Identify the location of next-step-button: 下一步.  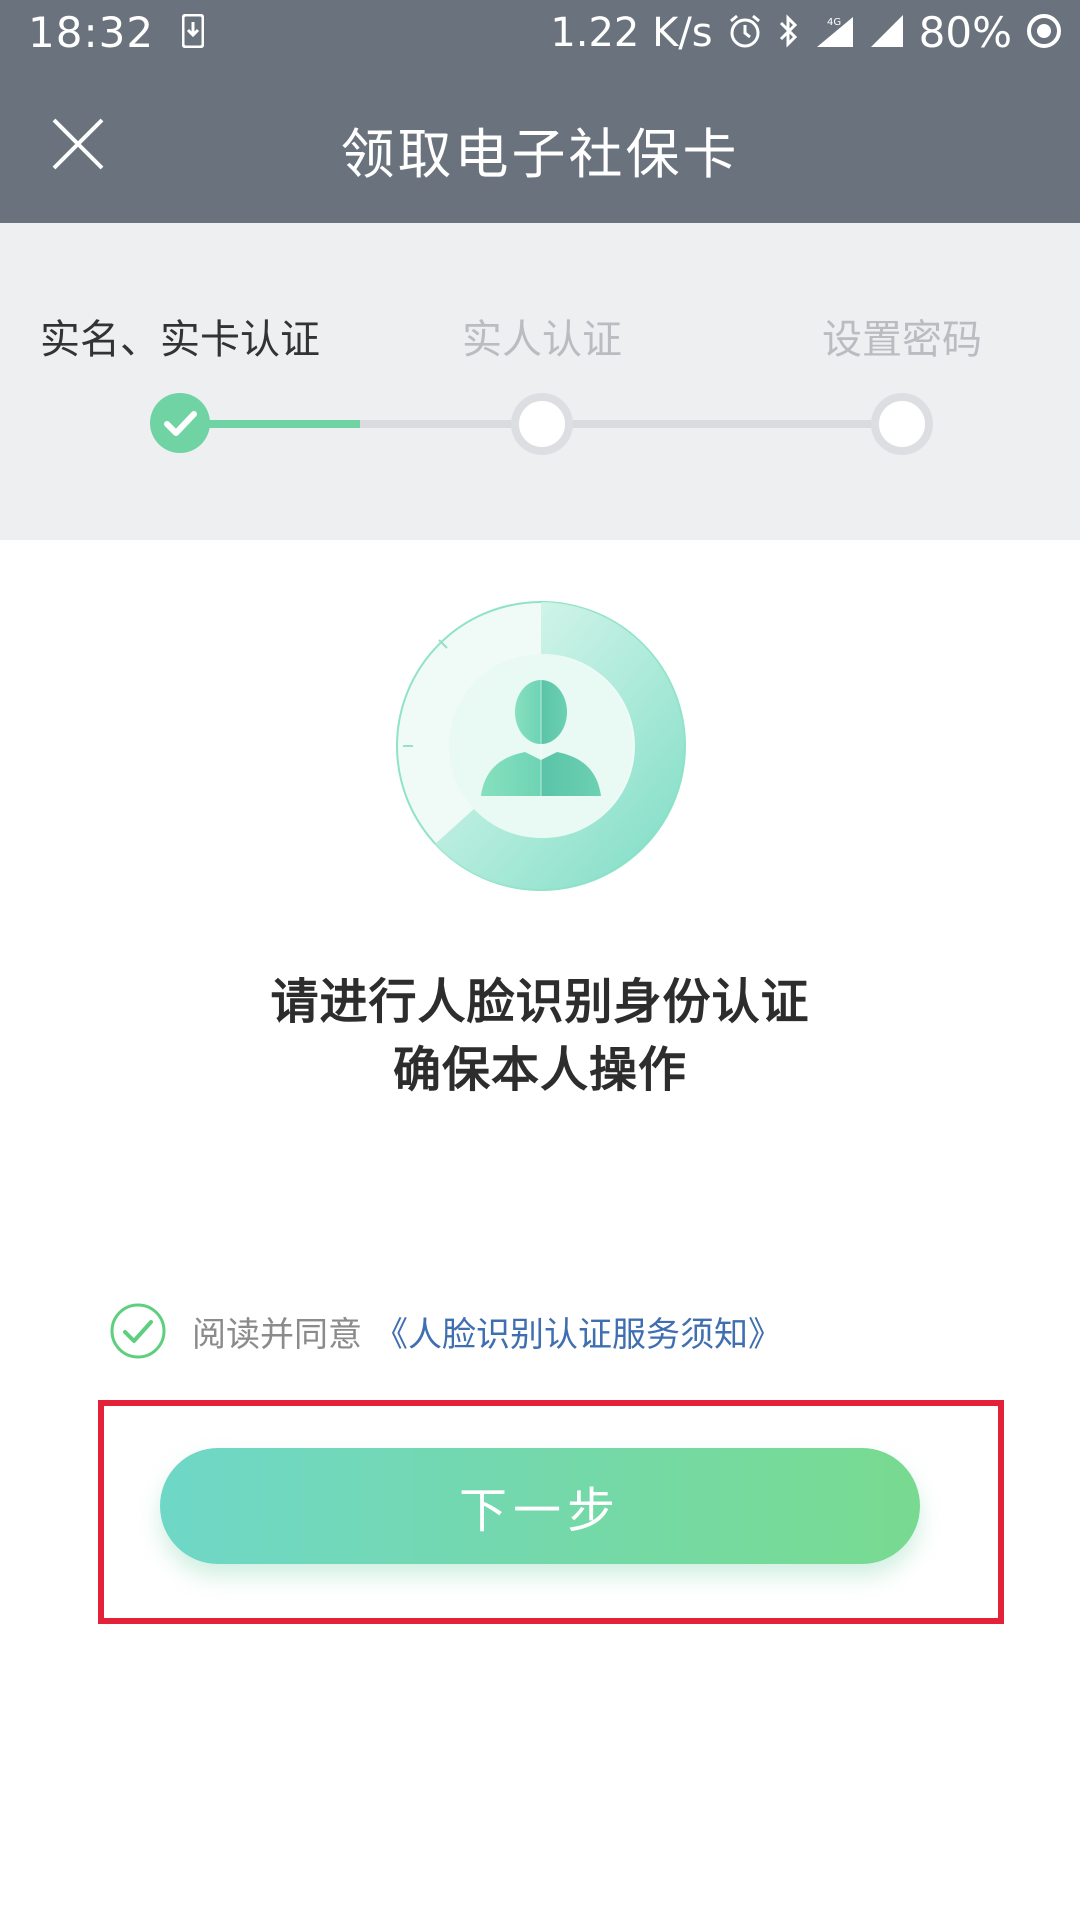
(540, 1506).